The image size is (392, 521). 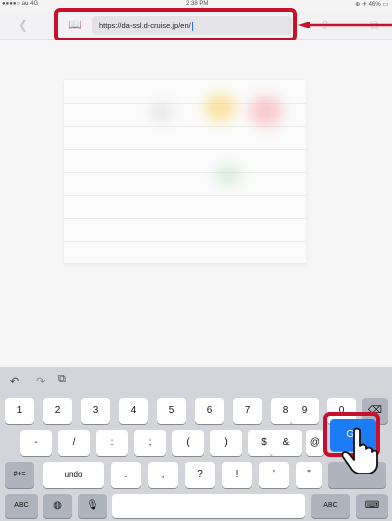 I want to click on key-close-paren: ), so click(x=226, y=443).